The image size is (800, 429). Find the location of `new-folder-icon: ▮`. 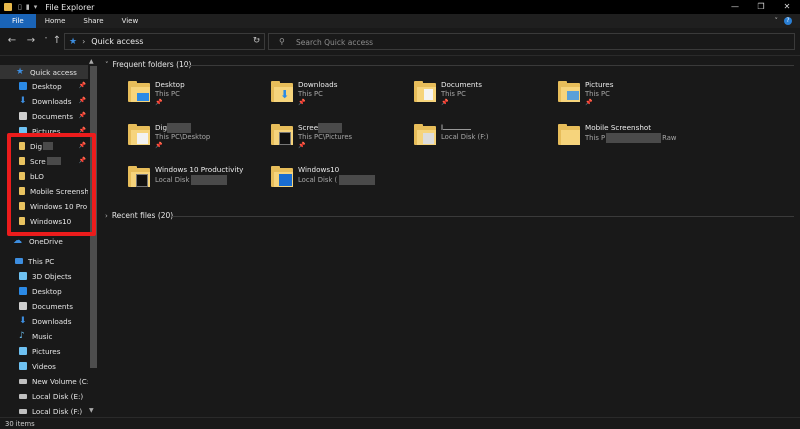

new-folder-icon: ▮ is located at coordinates (28, 7).